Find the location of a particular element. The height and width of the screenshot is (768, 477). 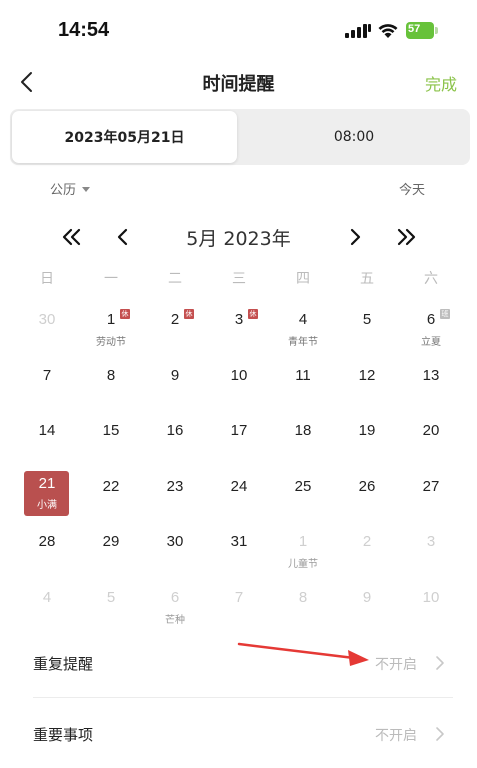

day-cell: 16 is located at coordinates (175, 439).